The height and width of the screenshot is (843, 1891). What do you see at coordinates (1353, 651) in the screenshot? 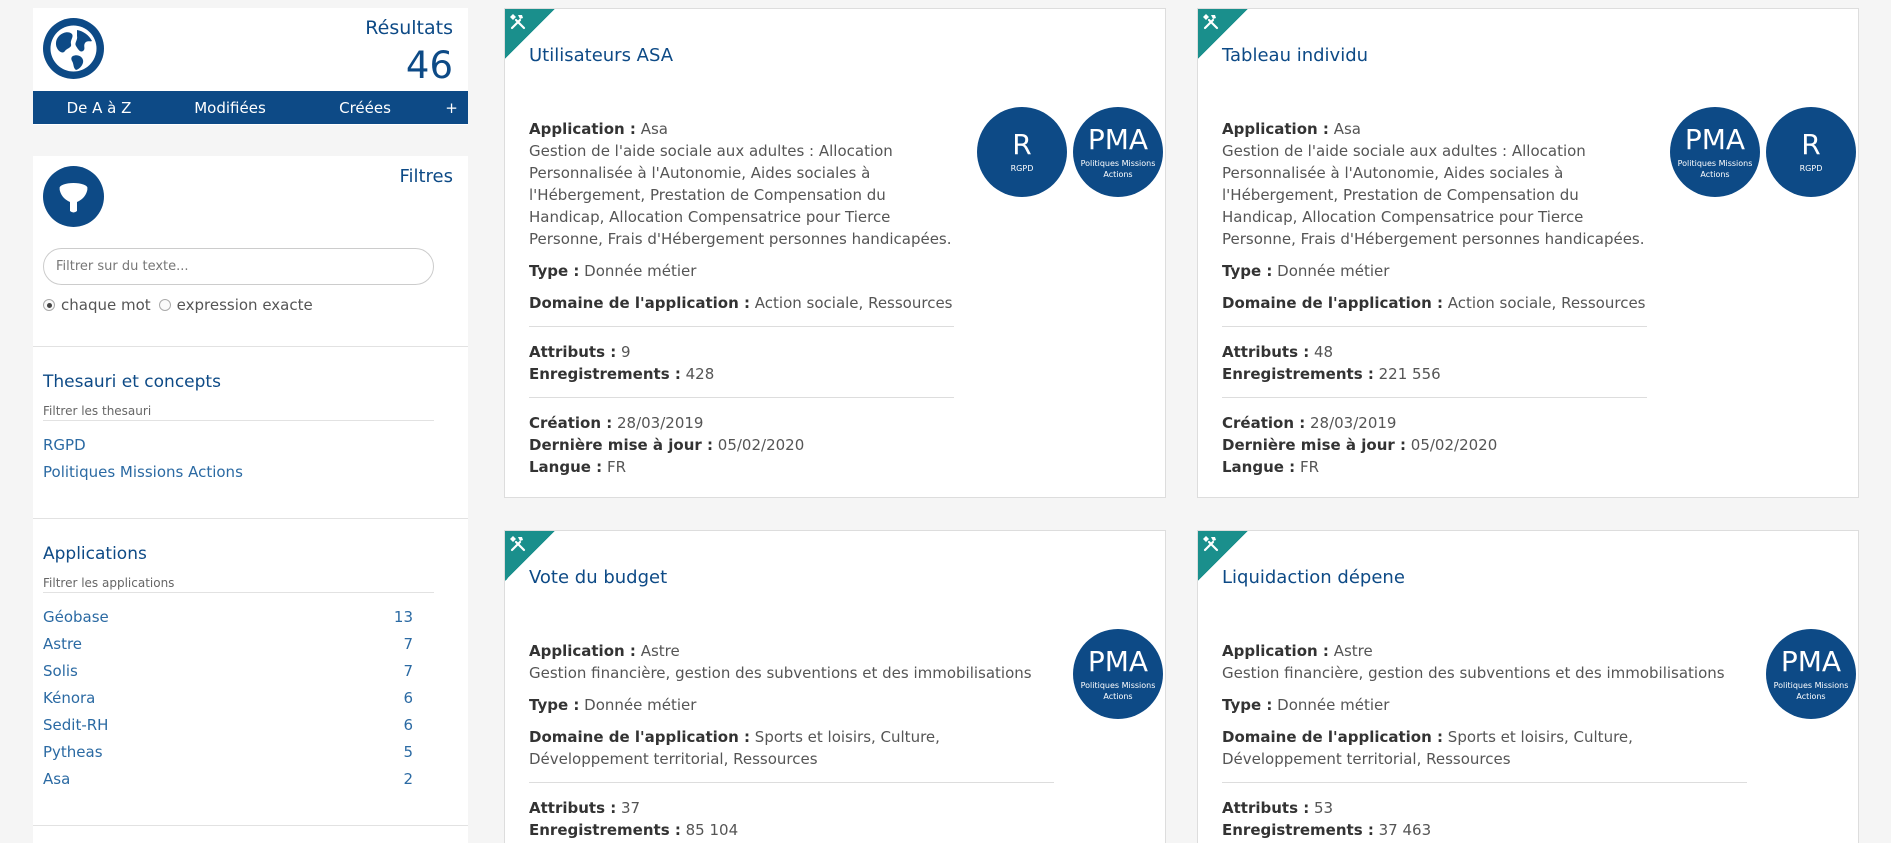
I see `application-value: Astre` at bounding box center [1353, 651].